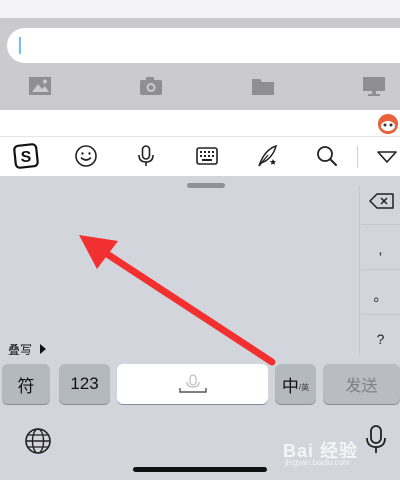 Image resolution: width=400 pixels, height=480 pixels. What do you see at coordinates (290, 386) in the screenshot?
I see `language-main-label: 中` at bounding box center [290, 386].